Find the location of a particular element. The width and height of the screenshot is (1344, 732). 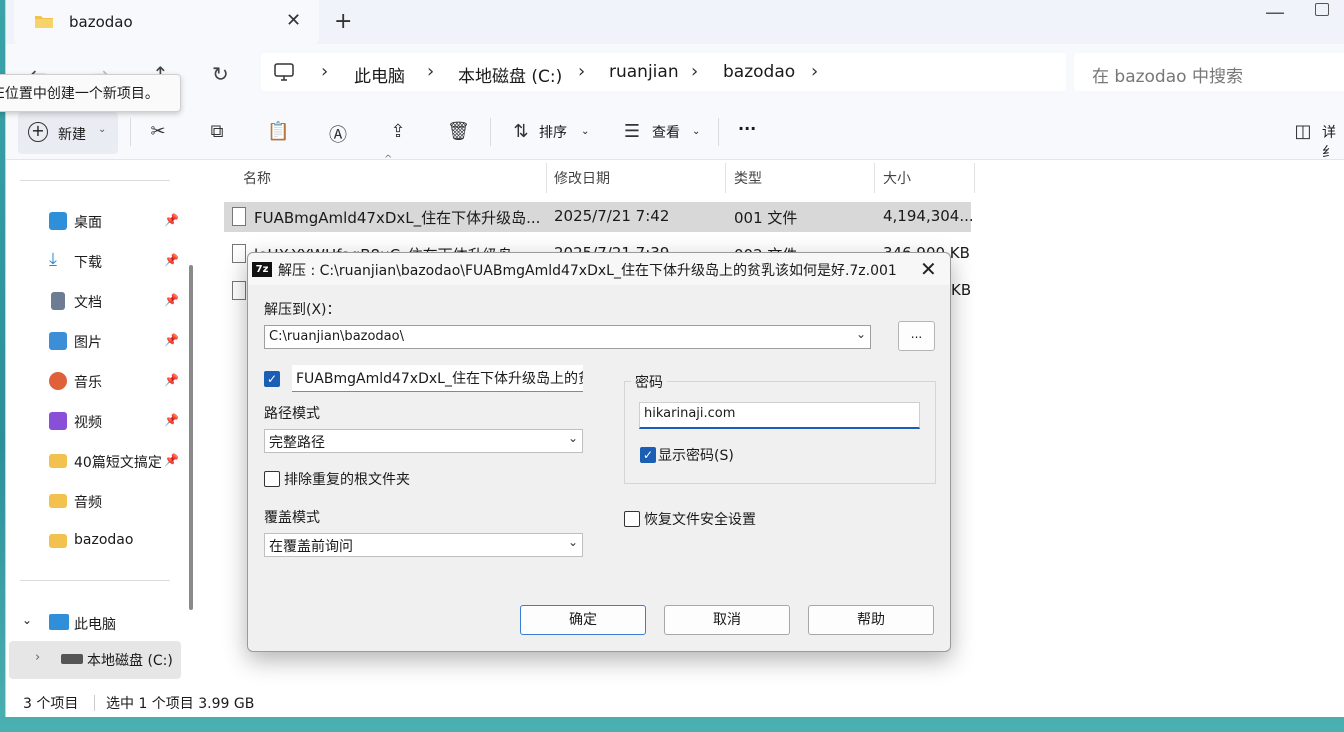

password-input: hikarinaji.com is located at coordinates (779, 415).